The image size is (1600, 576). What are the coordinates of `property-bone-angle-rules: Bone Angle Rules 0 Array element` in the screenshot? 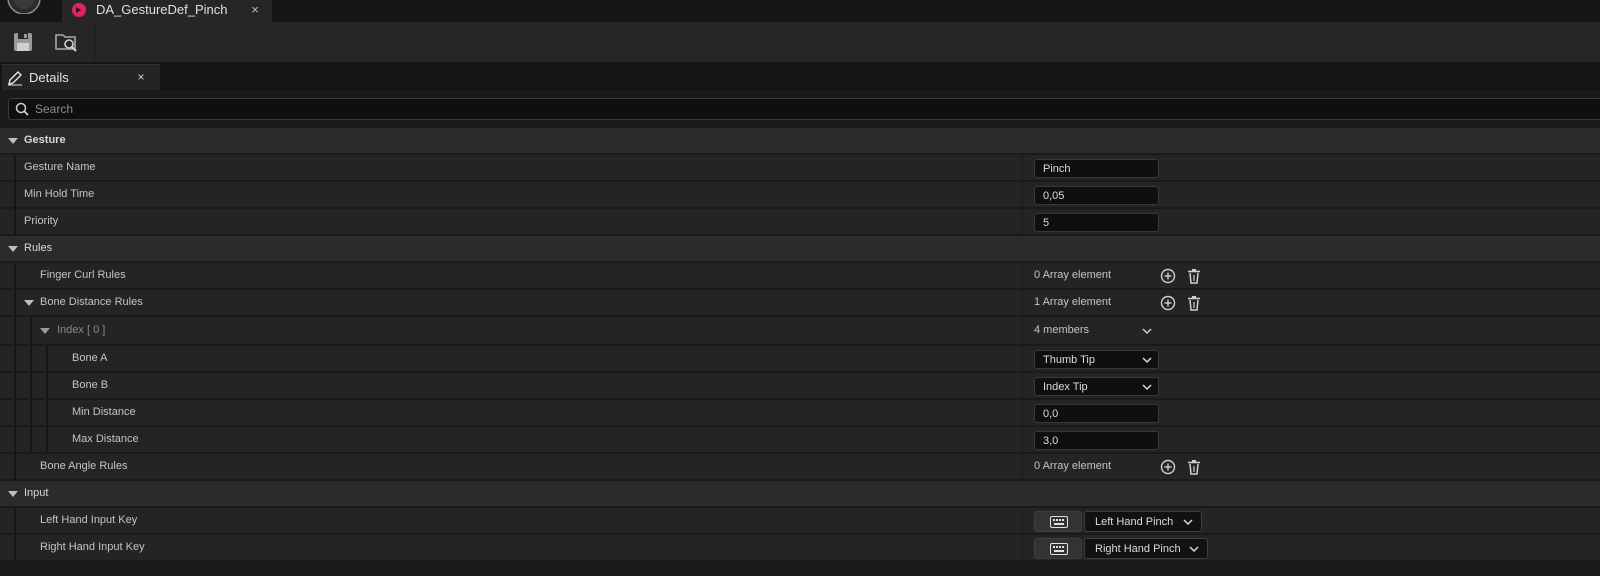 It's located at (800, 467).